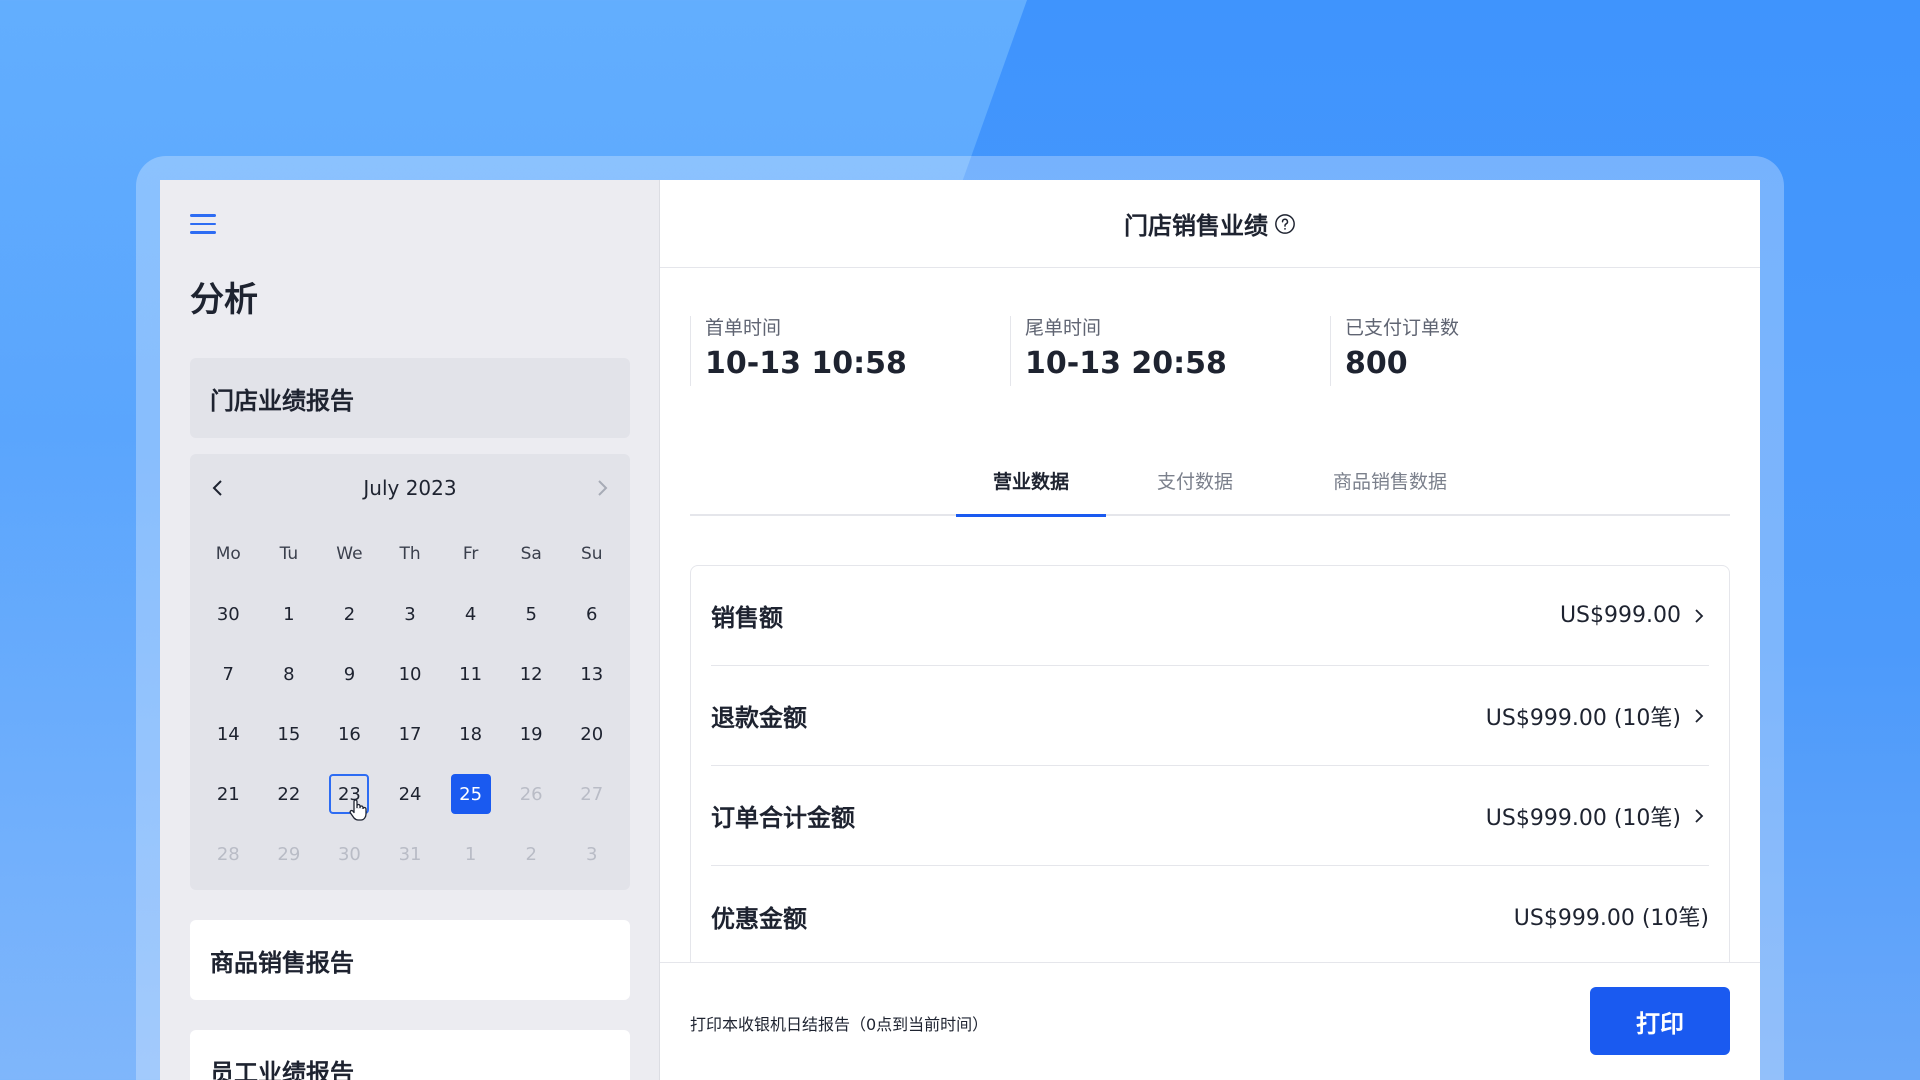 The height and width of the screenshot is (1080, 1920). I want to click on calendar-day: 13, so click(592, 674).